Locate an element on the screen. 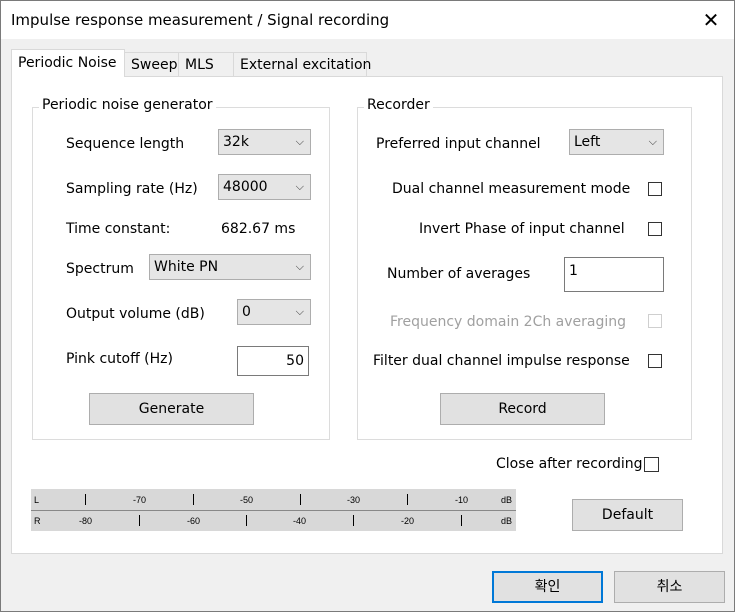 The width and height of the screenshot is (735, 612). freq-domain-checkbox is located at coordinates (655, 321).